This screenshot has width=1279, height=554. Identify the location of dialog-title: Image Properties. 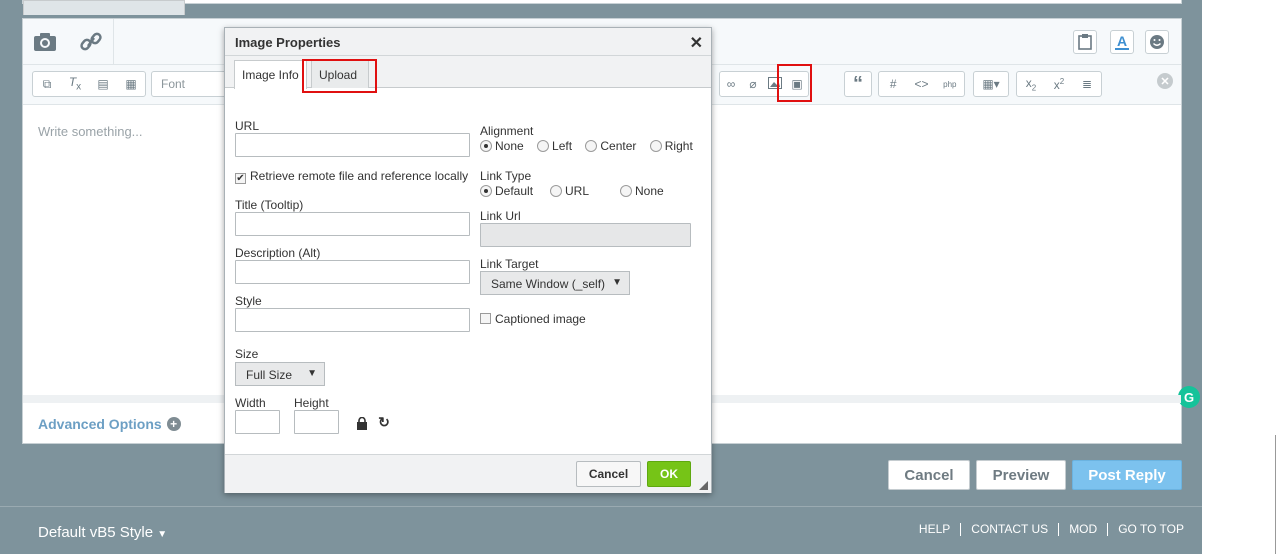
(288, 42).